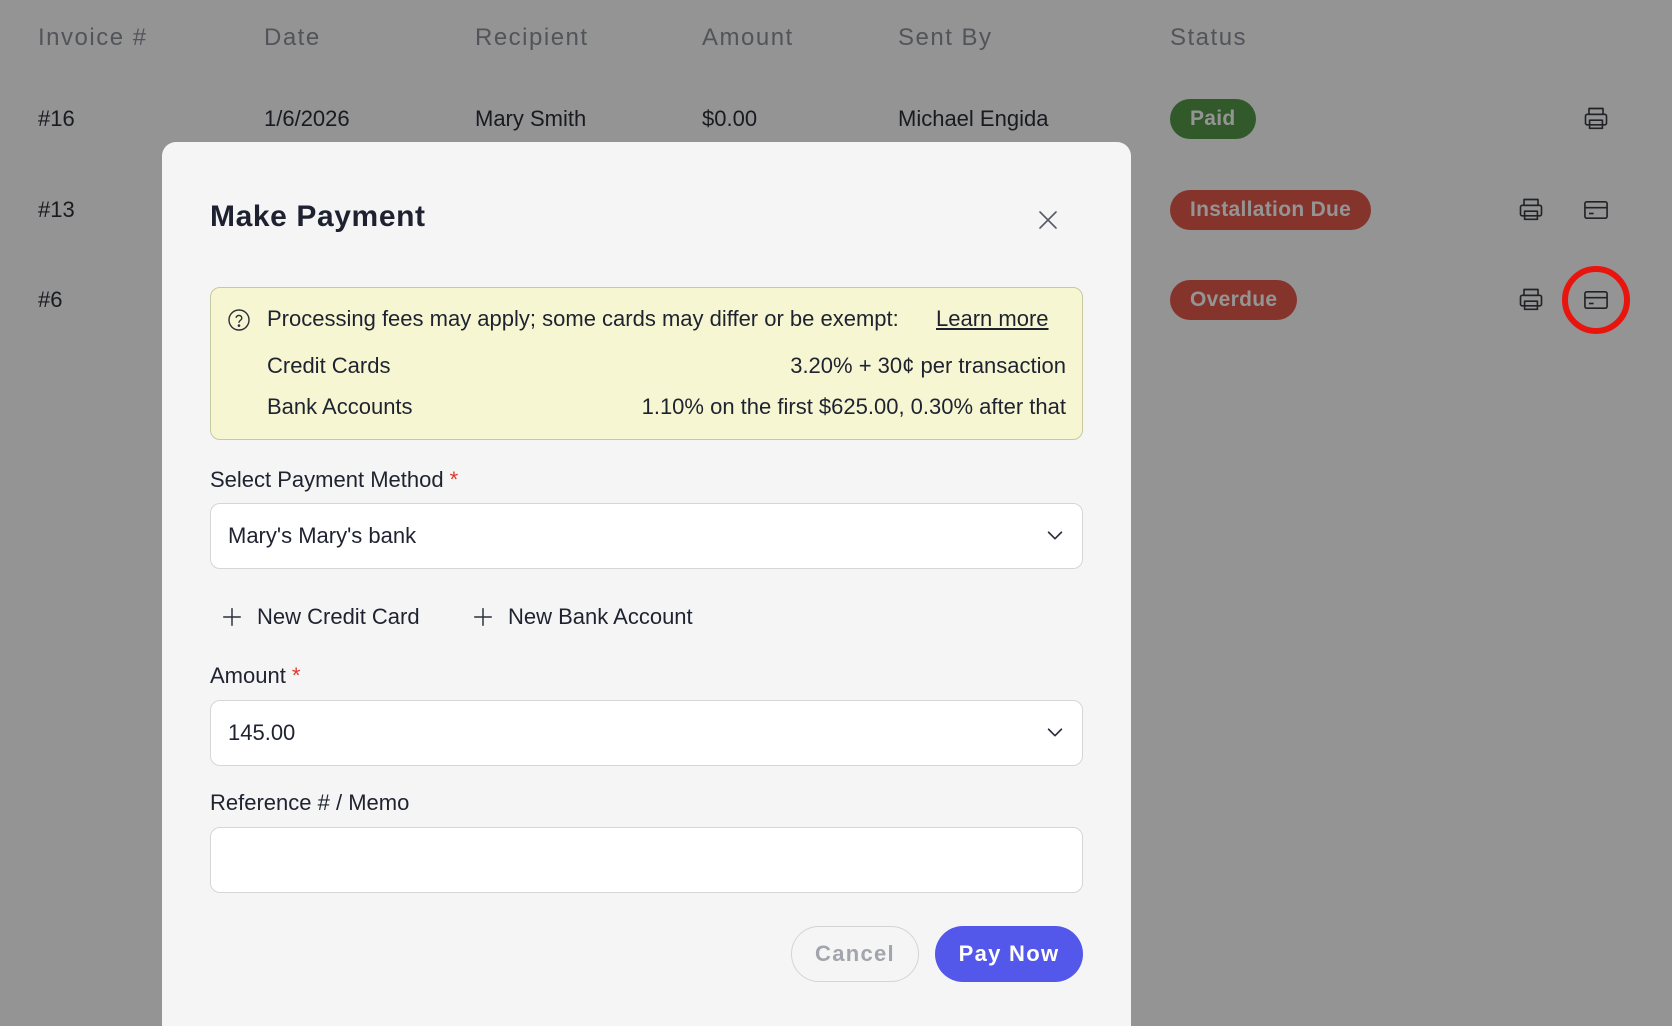 This screenshot has height=1026, width=1672. What do you see at coordinates (1596, 300) in the screenshot?
I see `highlight-ring` at bounding box center [1596, 300].